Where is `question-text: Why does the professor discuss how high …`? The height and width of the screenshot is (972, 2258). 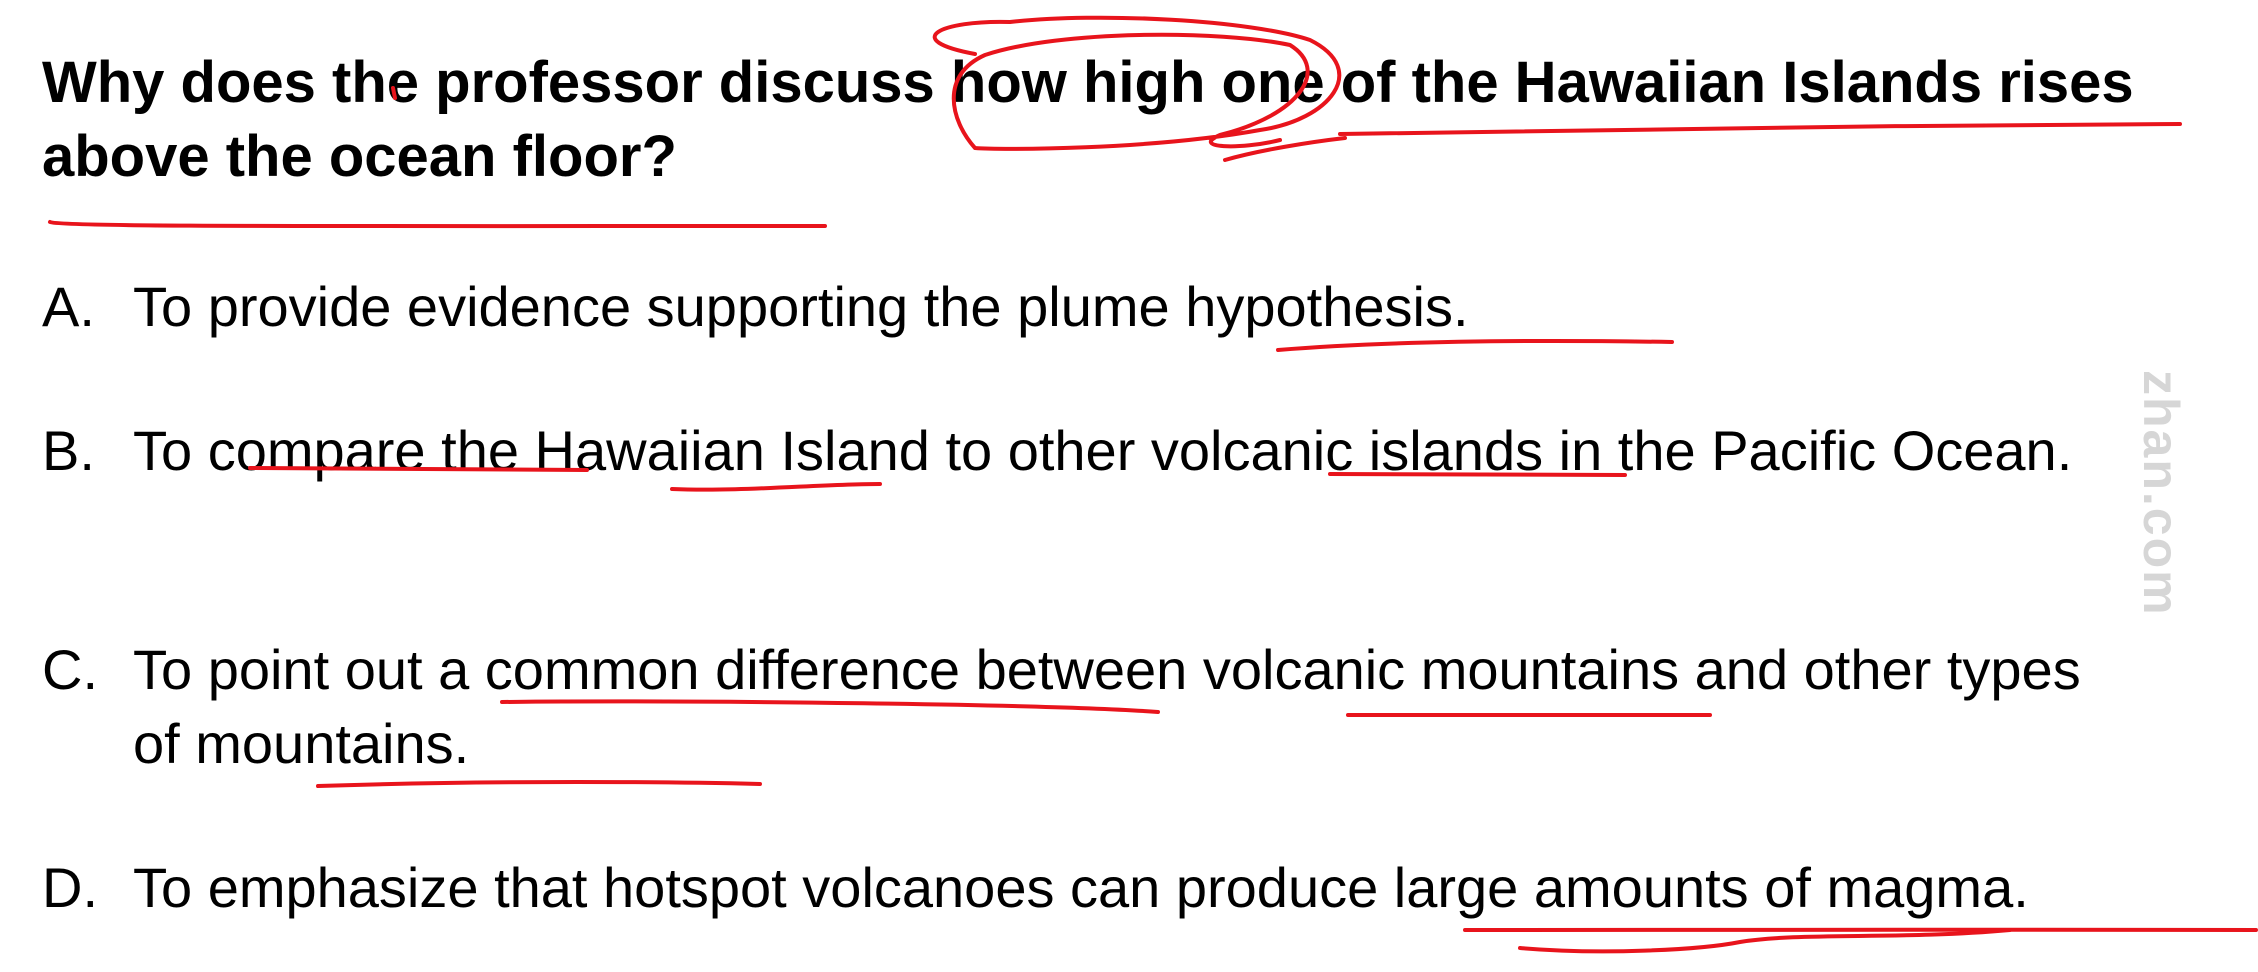
question-text: Why does the professor discuss how high … is located at coordinates (1088, 119).